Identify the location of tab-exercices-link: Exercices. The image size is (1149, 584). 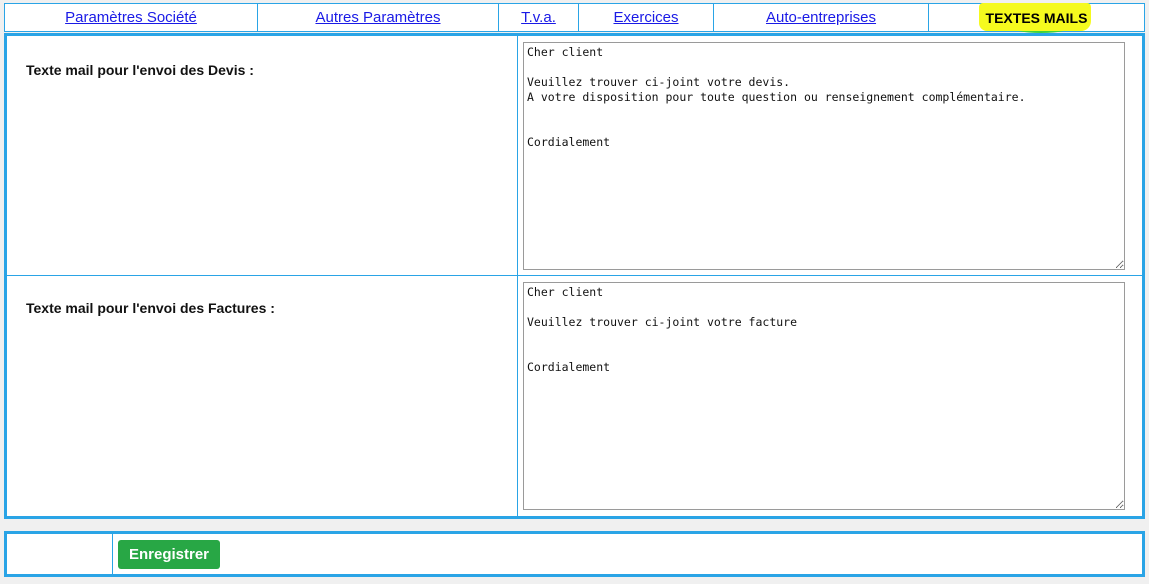
(645, 17).